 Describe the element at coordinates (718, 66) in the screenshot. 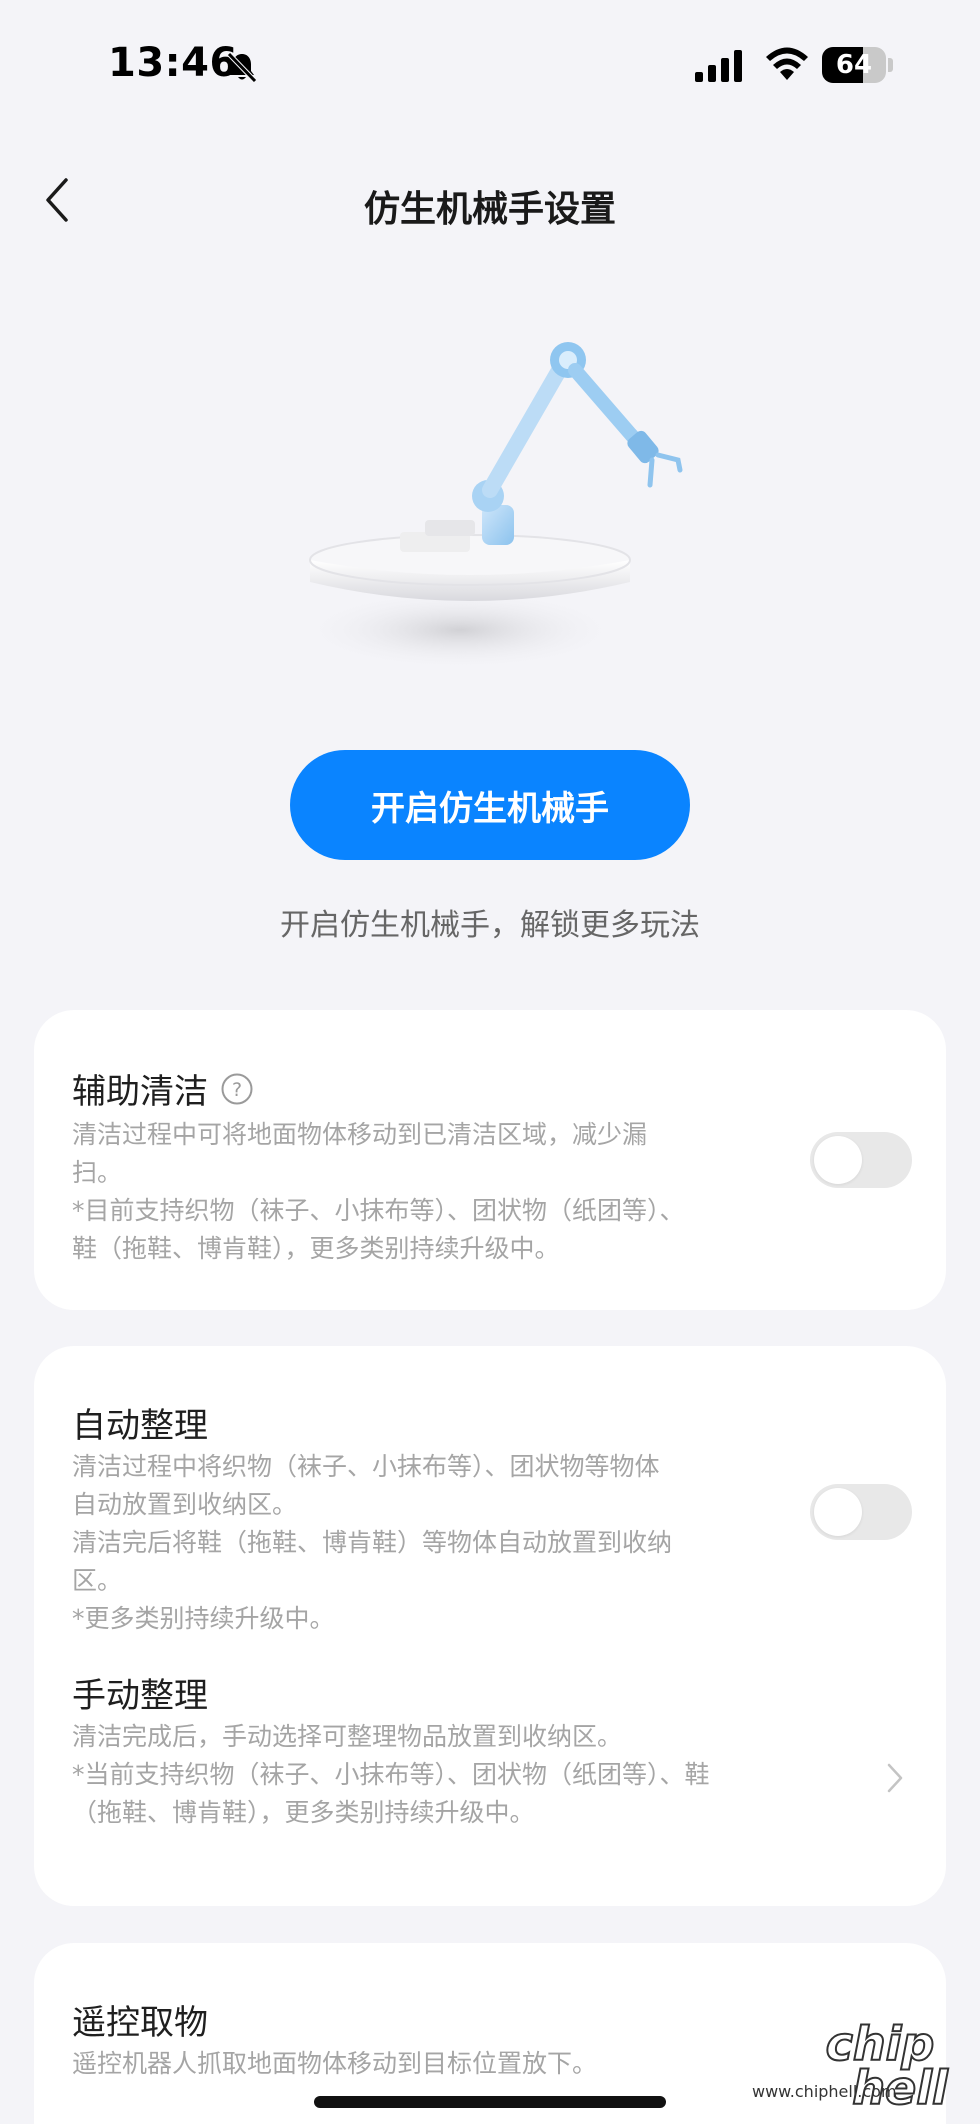

I see `cellular-signal-icon` at that location.